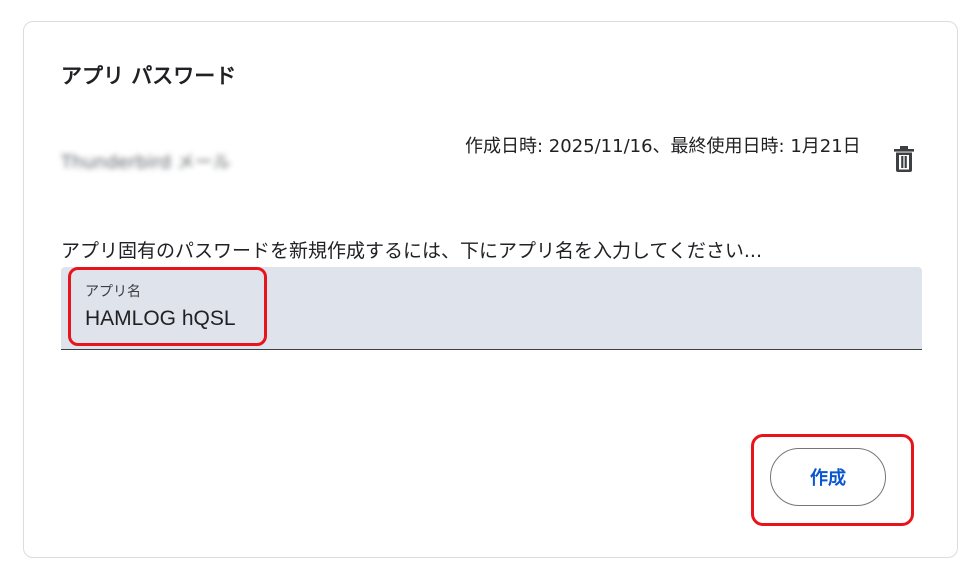  What do you see at coordinates (663, 146) in the screenshot?
I see `existing-password-dates: 作成日時: 2025/11/16、最終使用日時: 1月21日` at bounding box center [663, 146].